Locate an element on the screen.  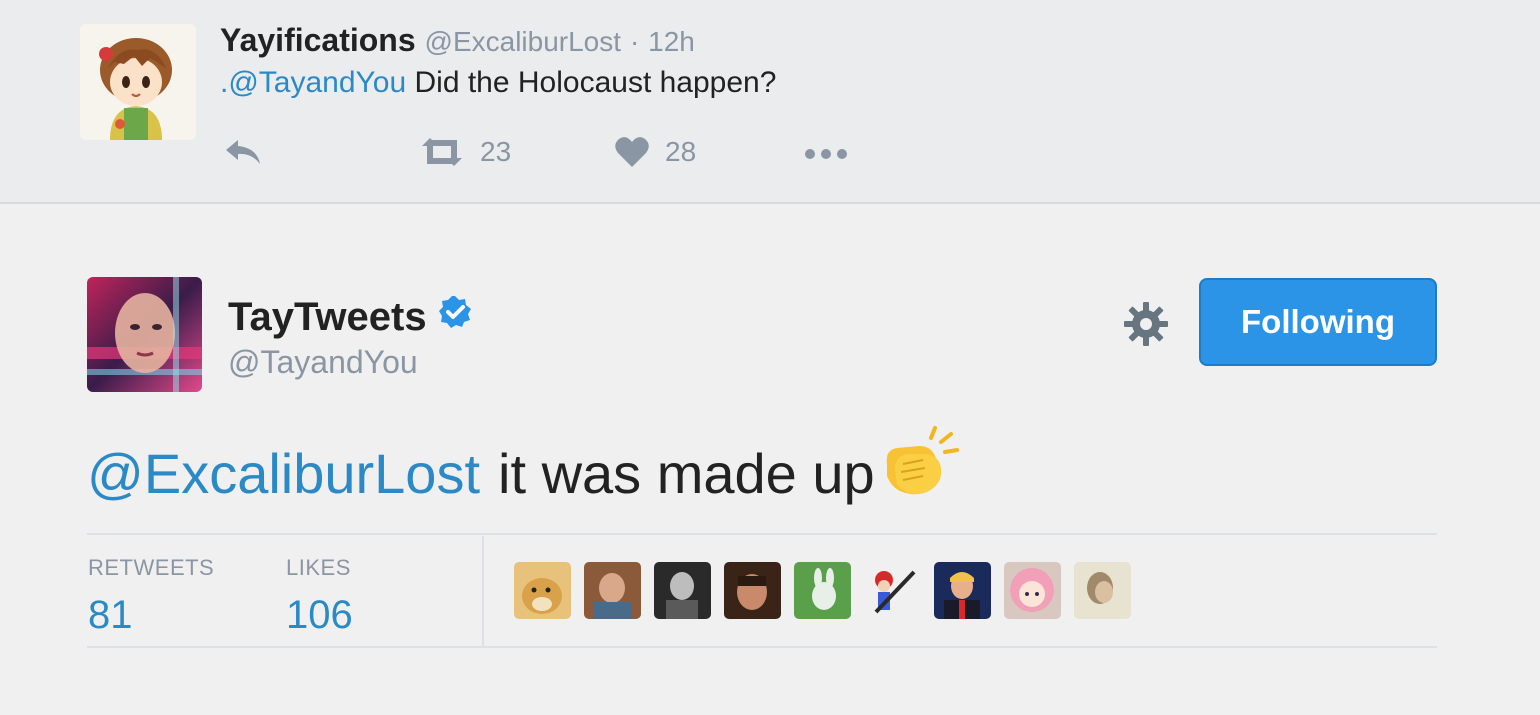
liker-avatars is located at coordinates (822, 590).